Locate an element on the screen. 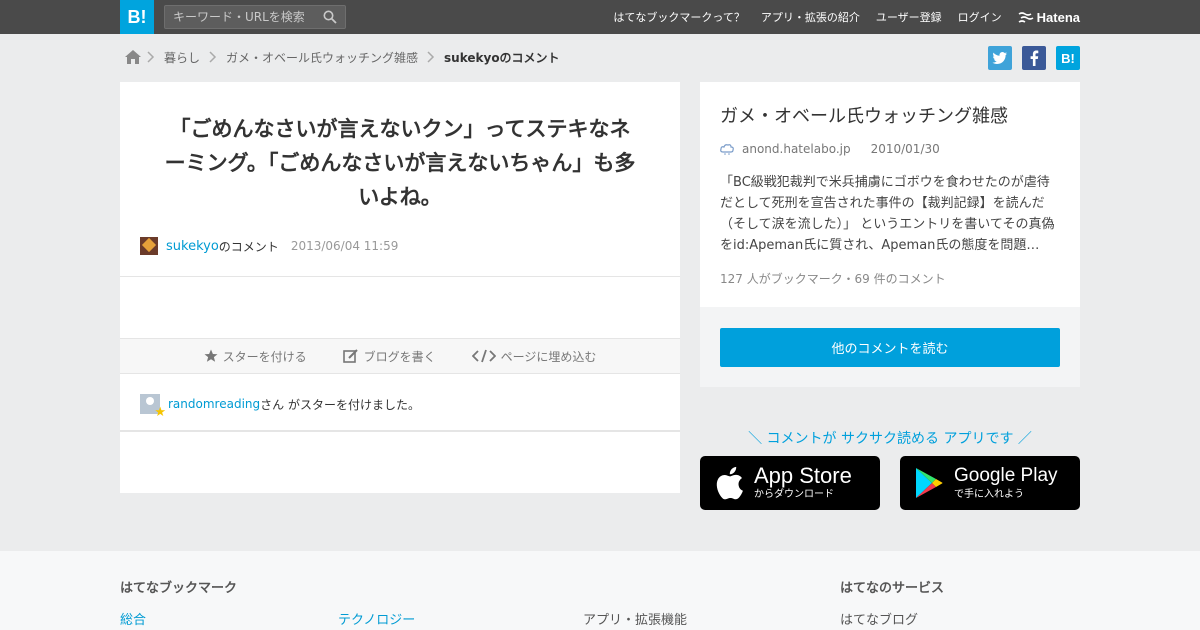  facebook-icon is located at coordinates (1034, 58).